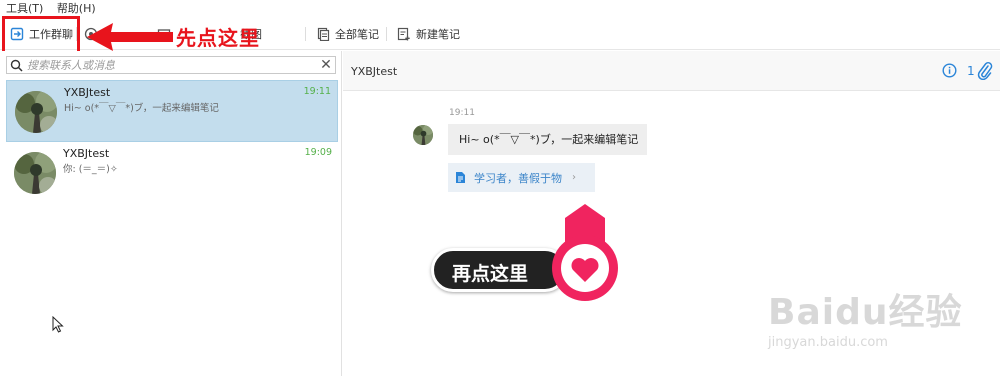 The image size is (1000, 376). Describe the element at coordinates (500, 9) in the screenshot. I see `menu-bar: 工具(T) 帮助(H)` at that location.